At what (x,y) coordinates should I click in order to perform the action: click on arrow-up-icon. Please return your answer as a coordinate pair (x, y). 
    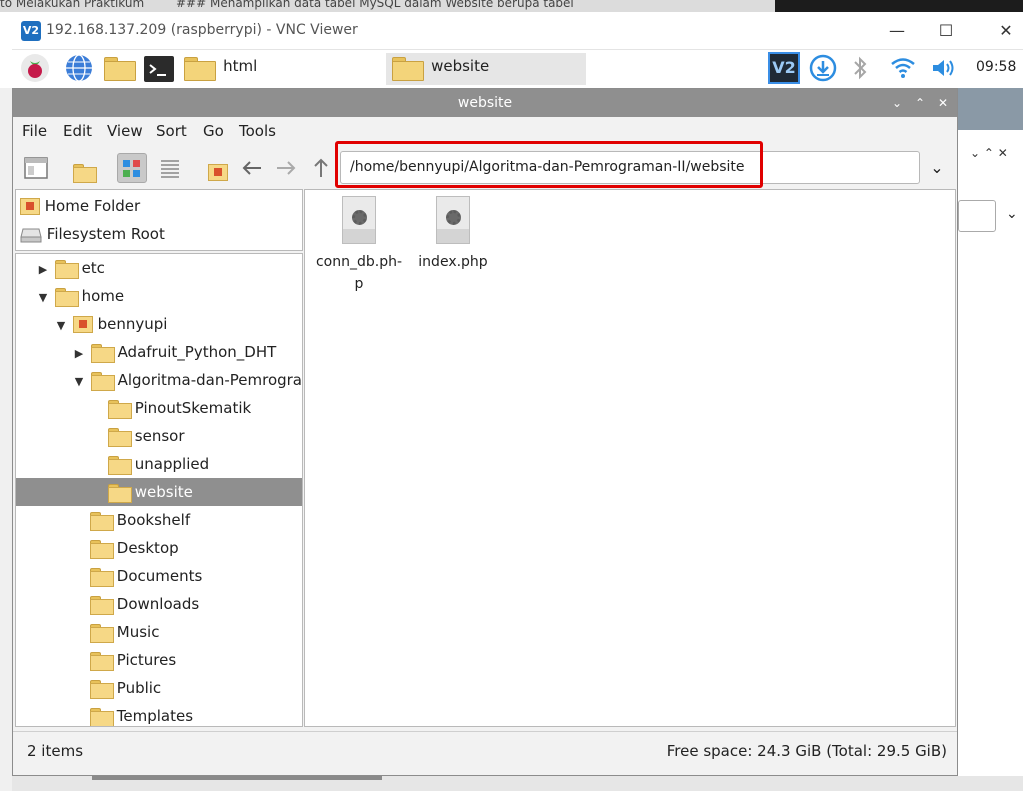
    Looking at the image, I should click on (321, 167).